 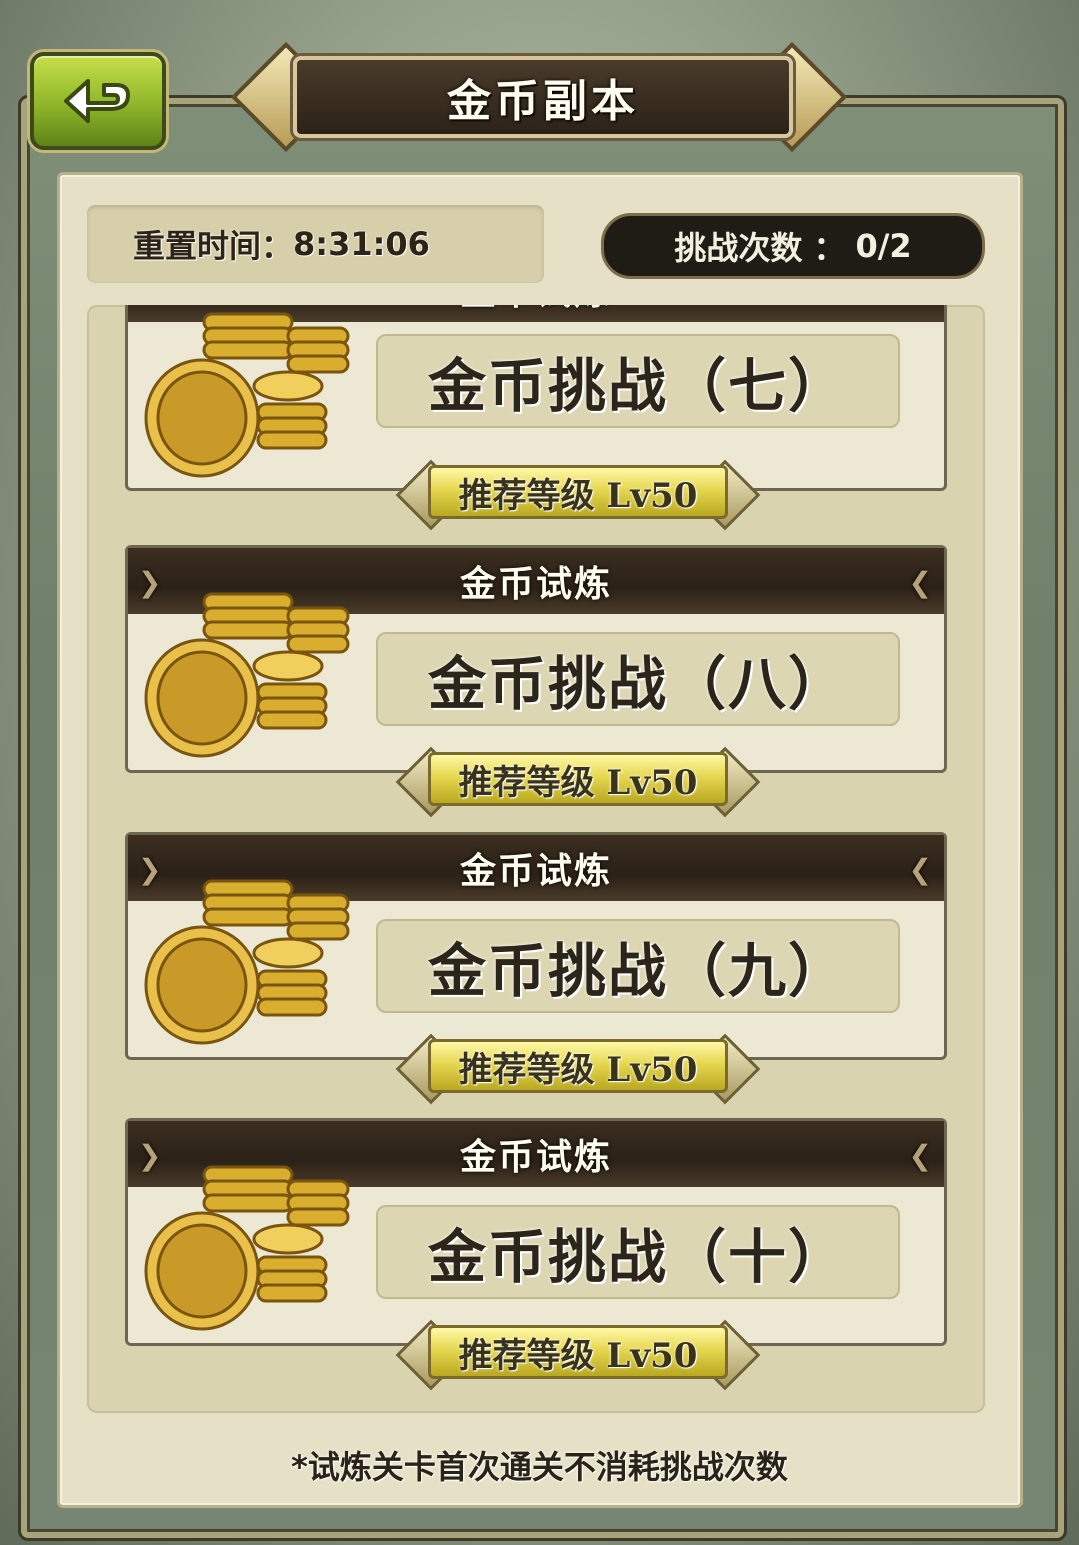 I want to click on stage-card: ❯ 金币试炼 ❮ 金币挑战（九） 推荐等级 Lv50, so click(x=536, y=968).